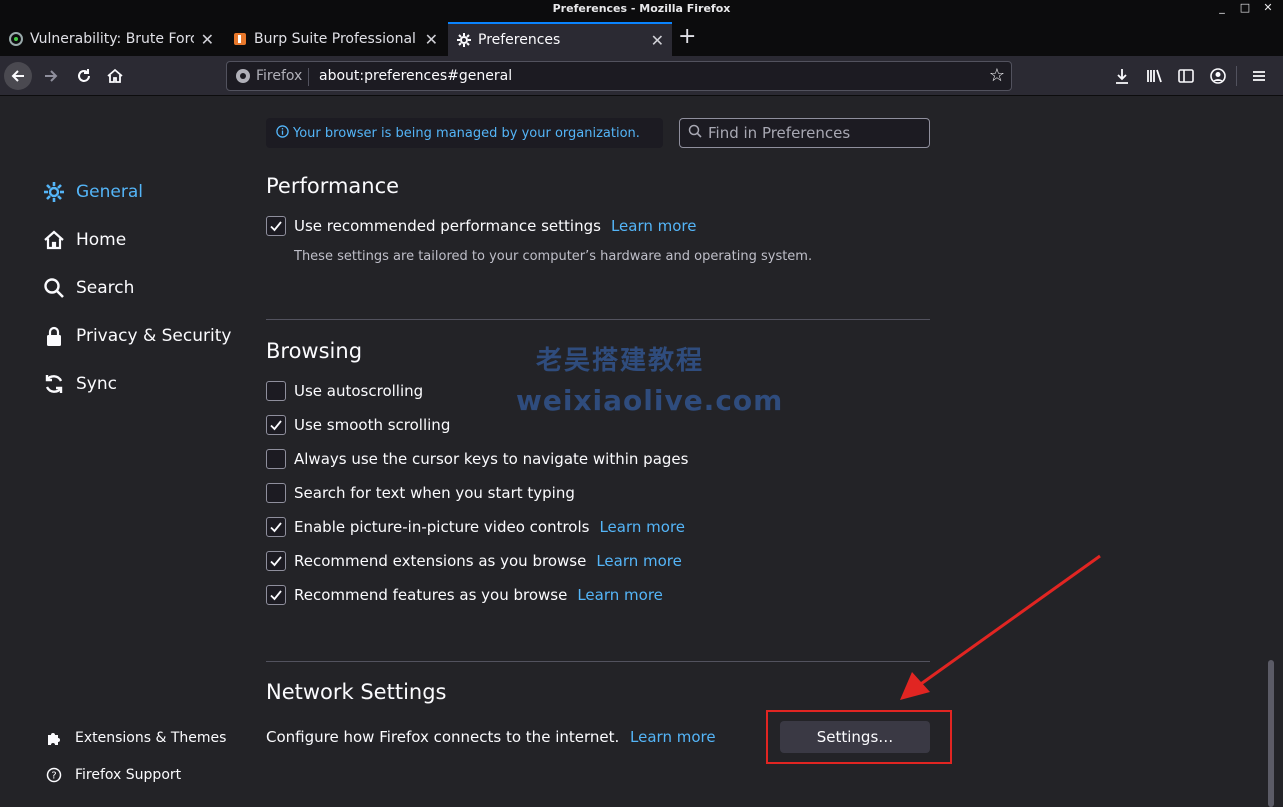 The height and width of the screenshot is (807, 1283). I want to click on reload-button, so click(84, 76).